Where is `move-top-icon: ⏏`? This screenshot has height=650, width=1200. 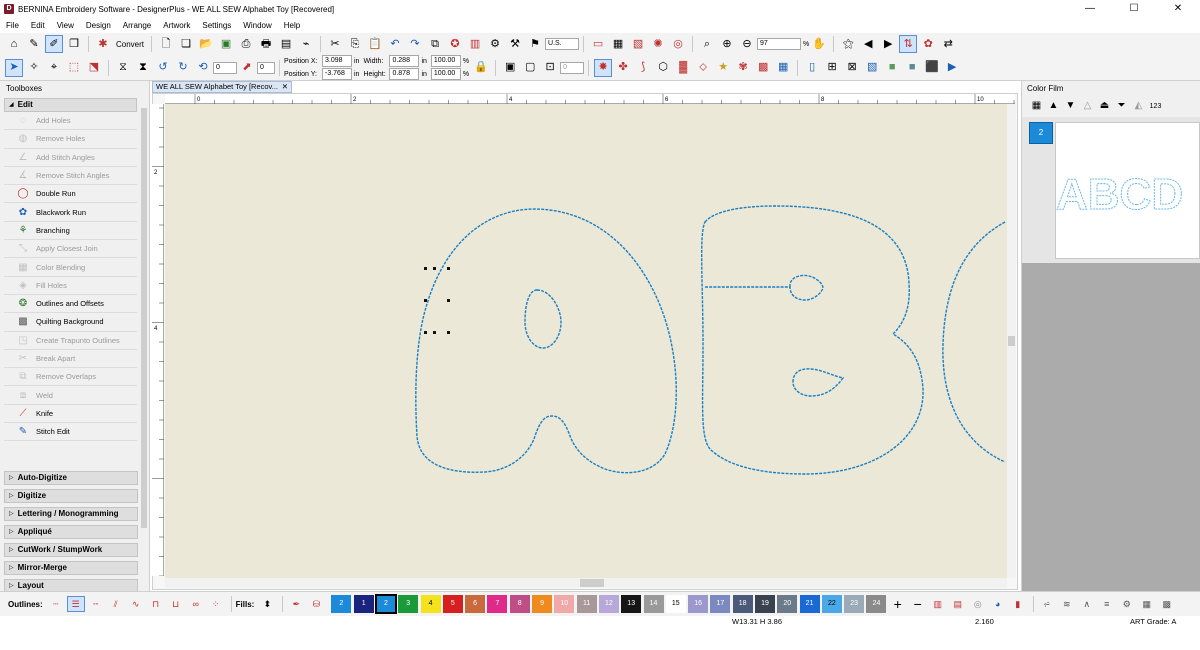
move-top-icon: ⏏ is located at coordinates (1104, 106).